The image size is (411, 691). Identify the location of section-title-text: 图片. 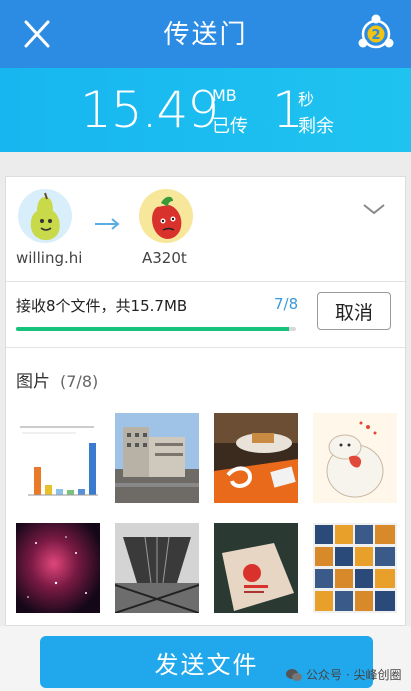
(33, 382).